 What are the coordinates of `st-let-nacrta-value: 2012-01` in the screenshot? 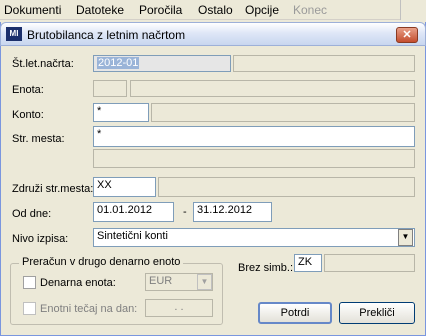 It's located at (118, 63).